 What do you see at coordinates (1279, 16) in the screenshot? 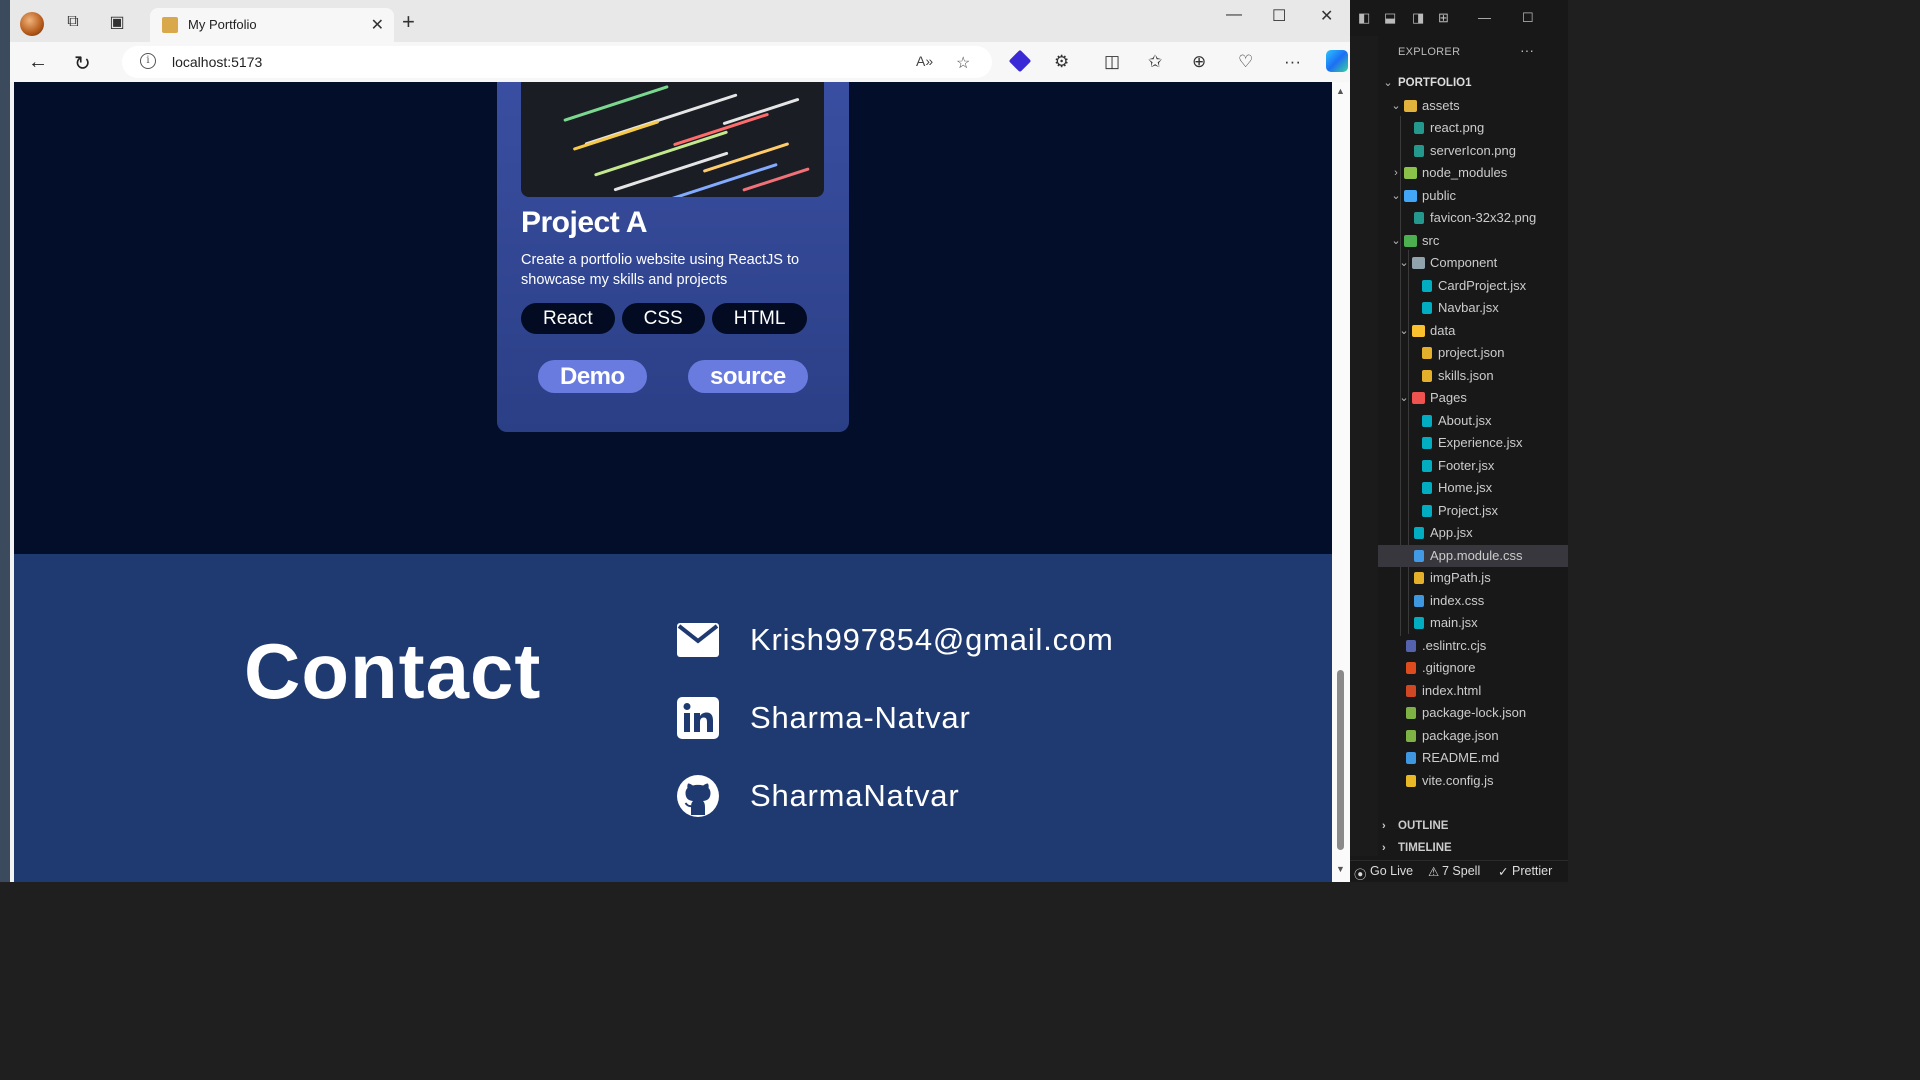
I see `maximize-button: ☐` at bounding box center [1279, 16].